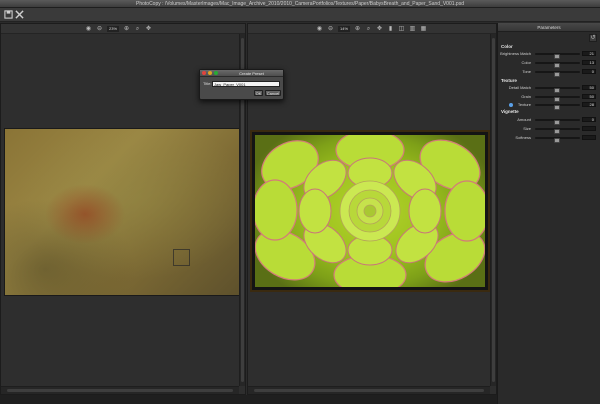 The width and height of the screenshot is (600, 404). Describe the element at coordinates (300, 15) in the screenshot. I see `main-toolbar` at that location.